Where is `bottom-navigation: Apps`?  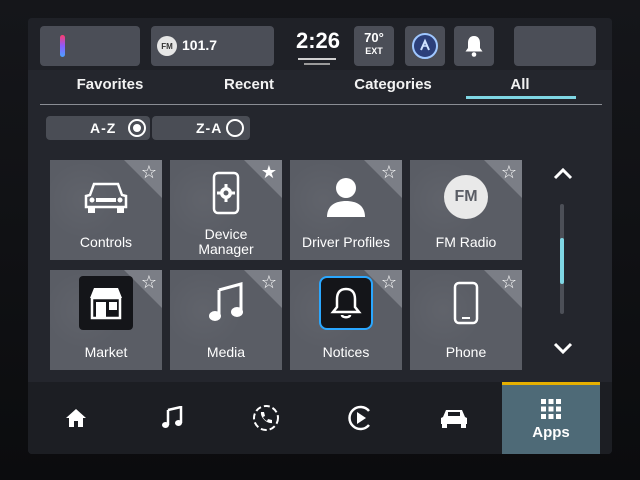
bottom-navigation: Apps is located at coordinates (320, 418).